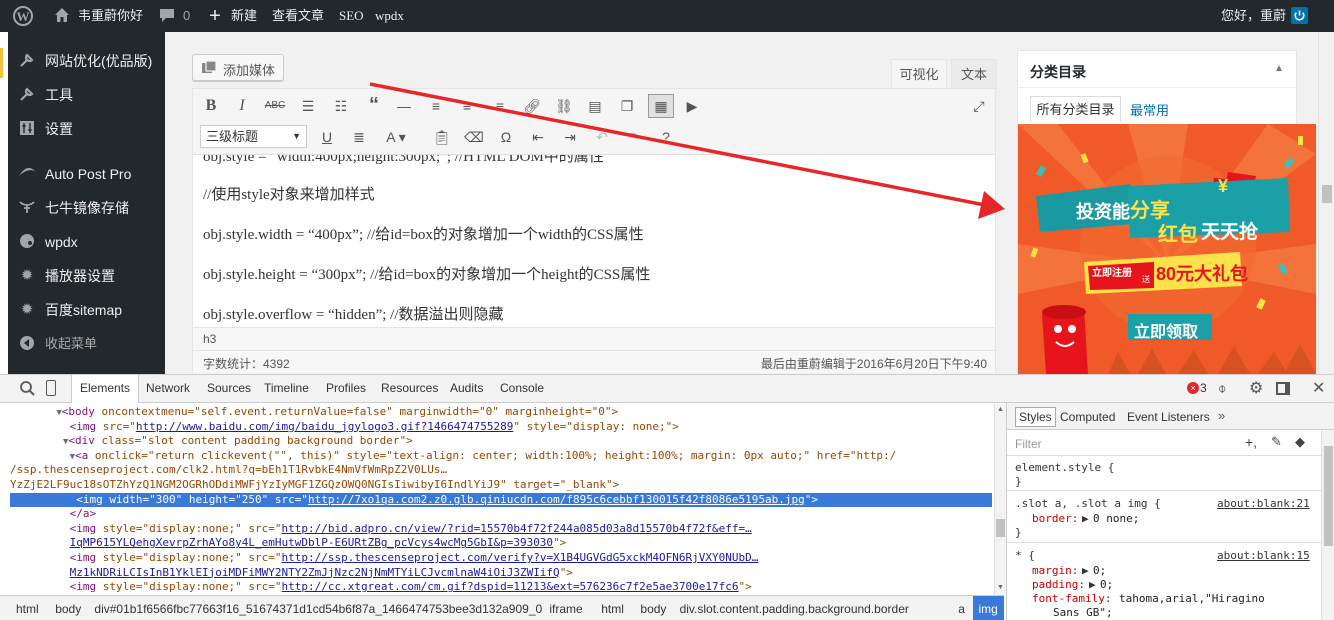 Image resolution: width=1334 pixels, height=620 pixels. I want to click on collapse-menu-button: 收起菜单, so click(86, 344).